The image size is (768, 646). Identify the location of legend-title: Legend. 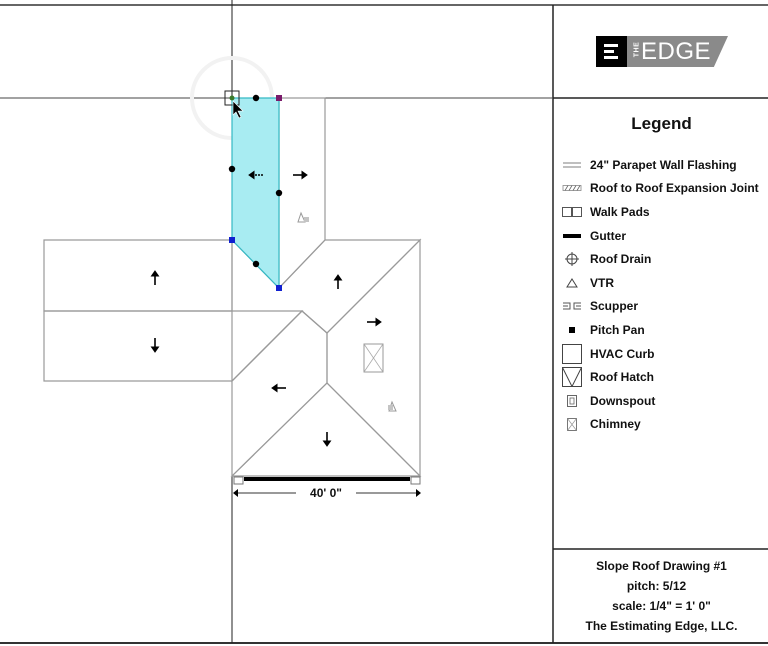
(661, 123).